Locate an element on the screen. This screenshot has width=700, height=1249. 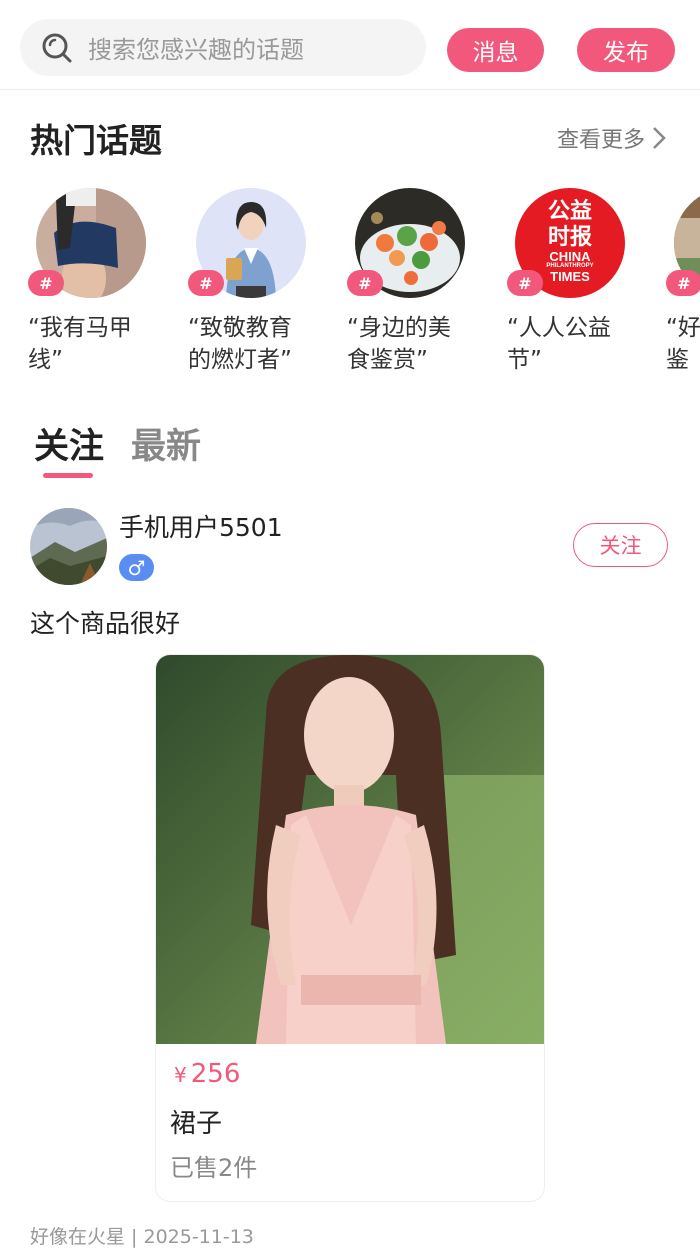
topic-item-partial: # “好图鉴 is located at coordinates (683, 288).